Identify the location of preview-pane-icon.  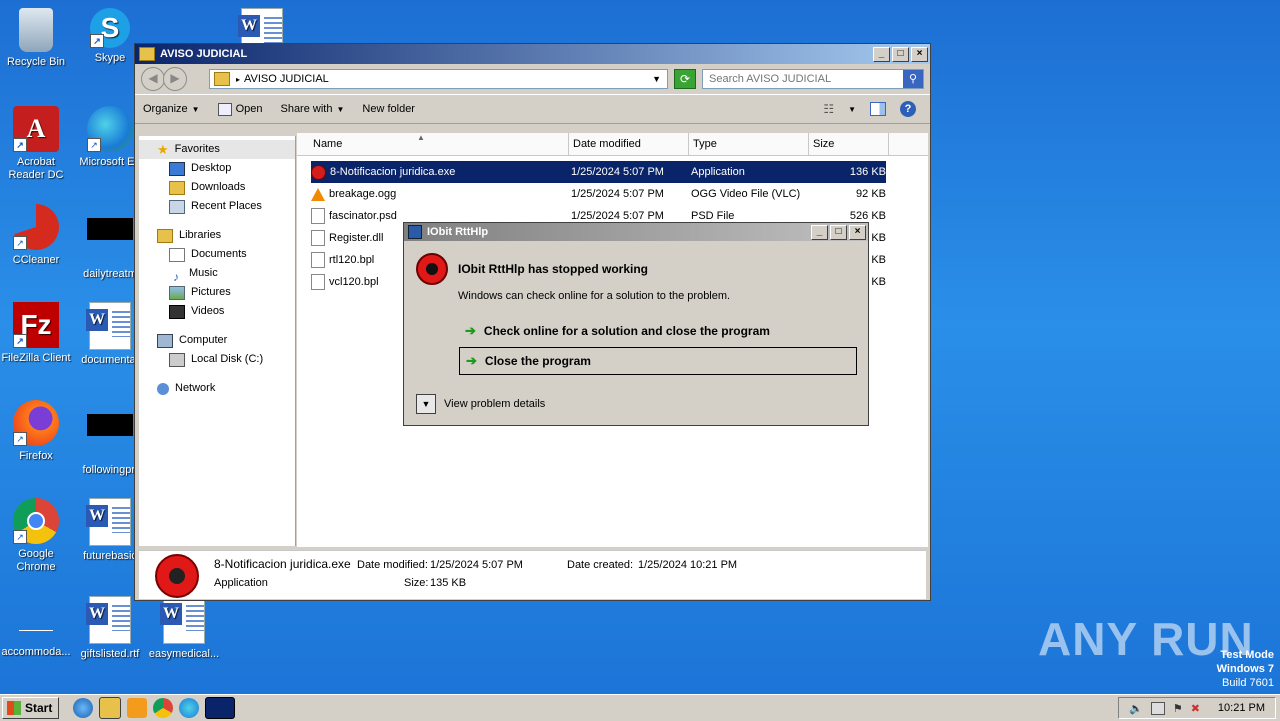
(878, 109).